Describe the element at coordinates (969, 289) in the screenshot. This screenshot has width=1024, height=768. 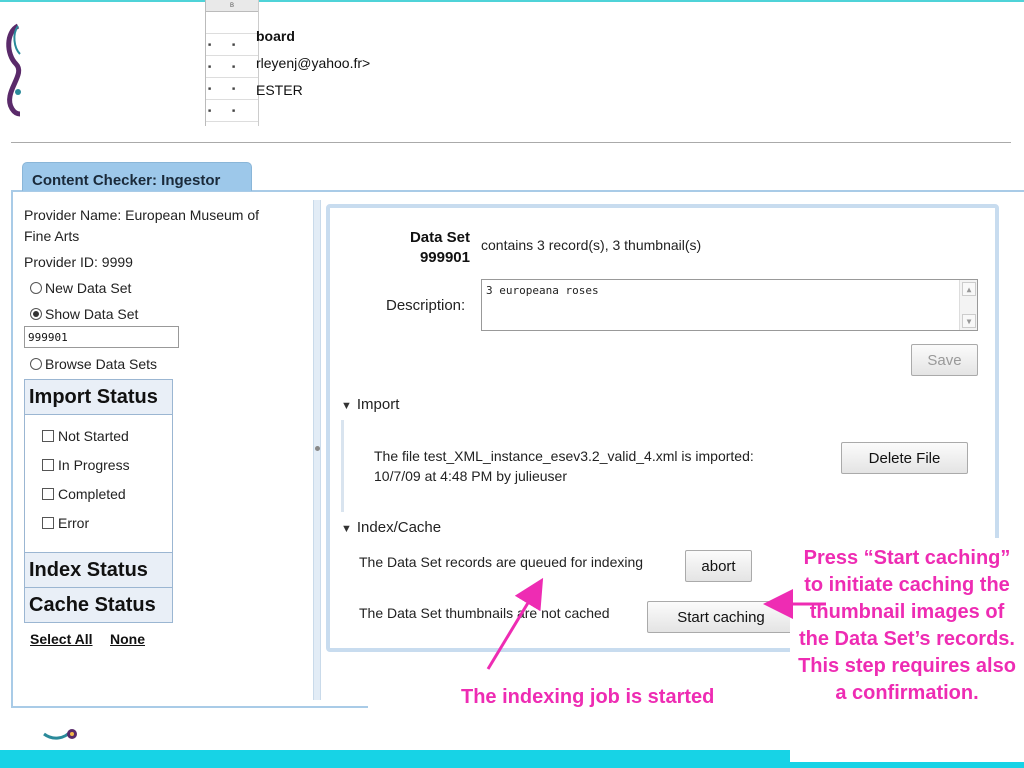
I see `scroll-up-icon: ▲` at that location.